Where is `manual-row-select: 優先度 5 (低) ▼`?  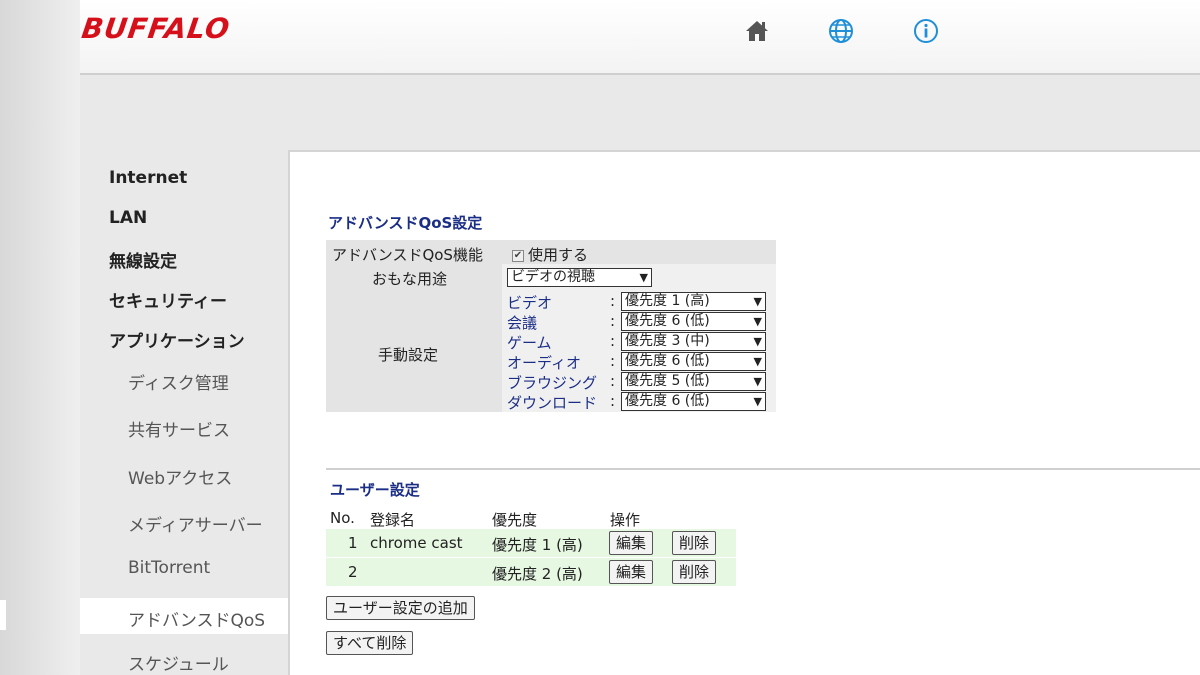 manual-row-select: 優先度 5 (低) ▼ is located at coordinates (693, 381).